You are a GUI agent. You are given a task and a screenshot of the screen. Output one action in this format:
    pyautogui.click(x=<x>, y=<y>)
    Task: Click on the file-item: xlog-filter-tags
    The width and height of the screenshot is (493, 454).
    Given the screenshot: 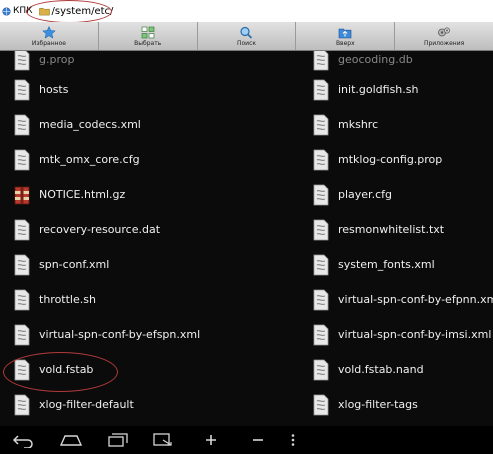 What is the action you would take?
    pyautogui.click(x=365, y=404)
    